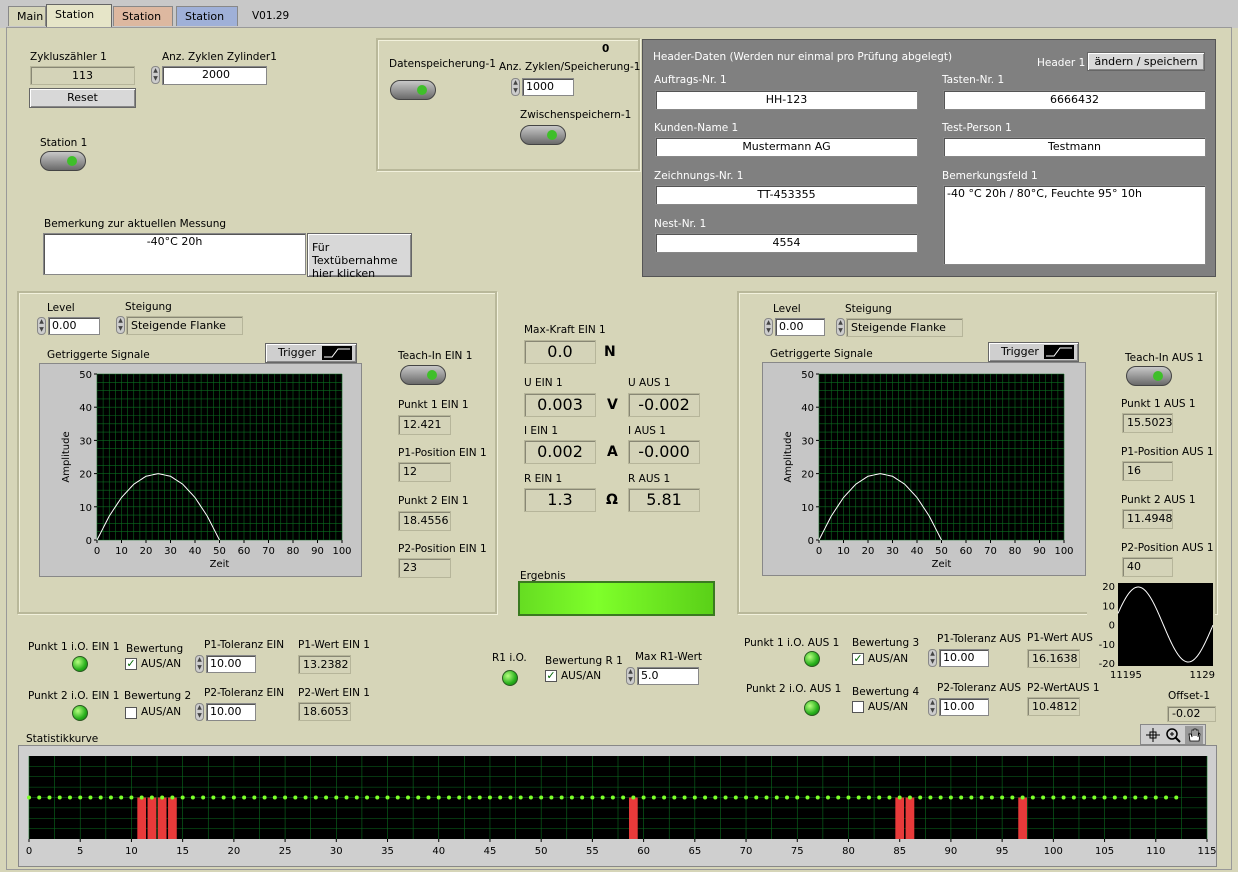 The height and width of the screenshot is (872, 1238). What do you see at coordinates (82, 98) in the screenshot?
I see `reset-button: Reset` at bounding box center [82, 98].